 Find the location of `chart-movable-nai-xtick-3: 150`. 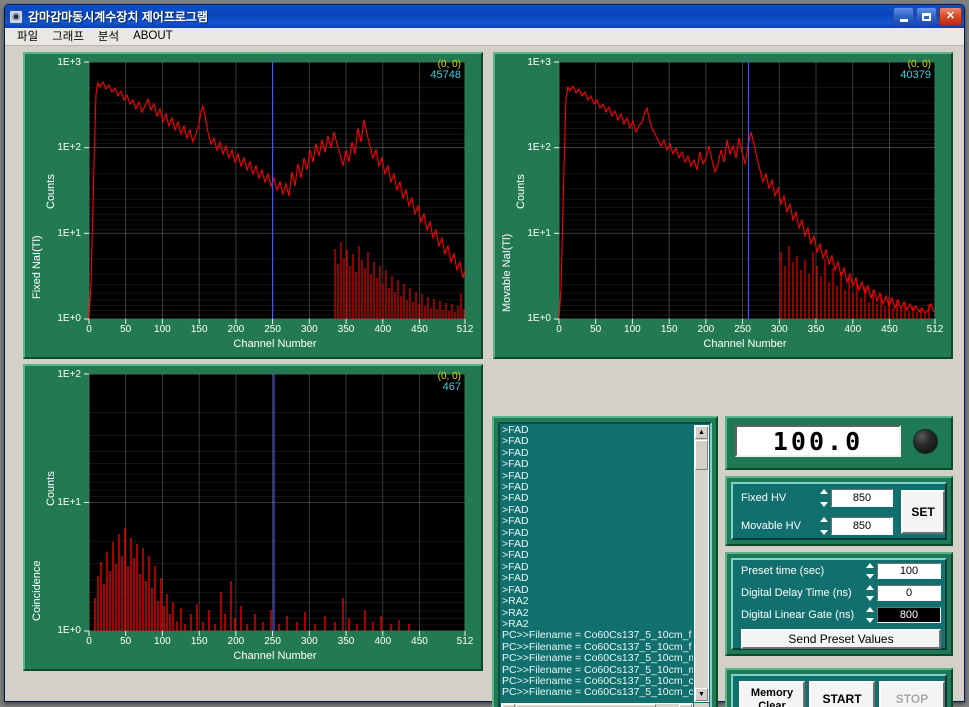

chart-movable-nai-xtick-3: 150 is located at coordinates (669, 329).